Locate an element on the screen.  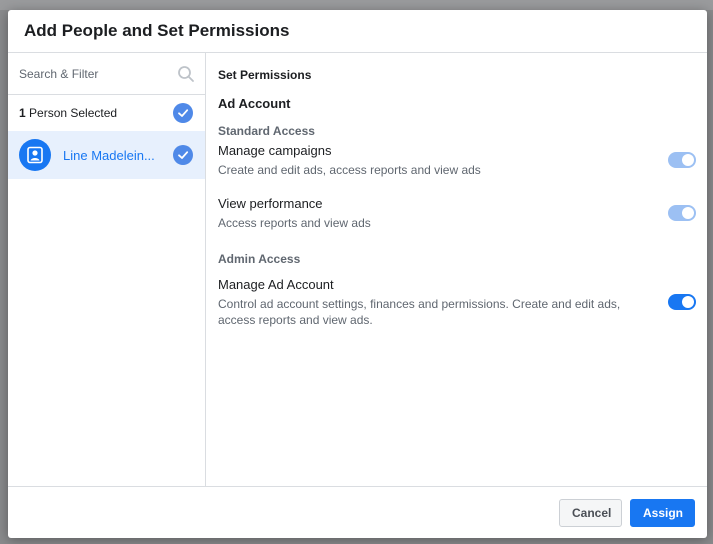
view-performance-toggle is located at coordinates (682, 213).